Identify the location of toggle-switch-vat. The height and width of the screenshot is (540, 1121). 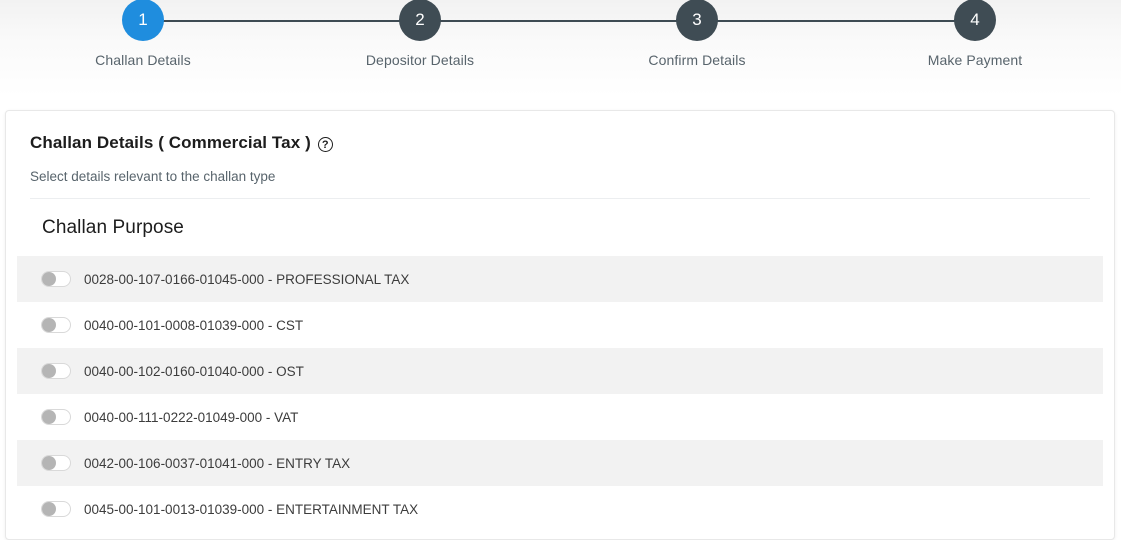
(56, 417).